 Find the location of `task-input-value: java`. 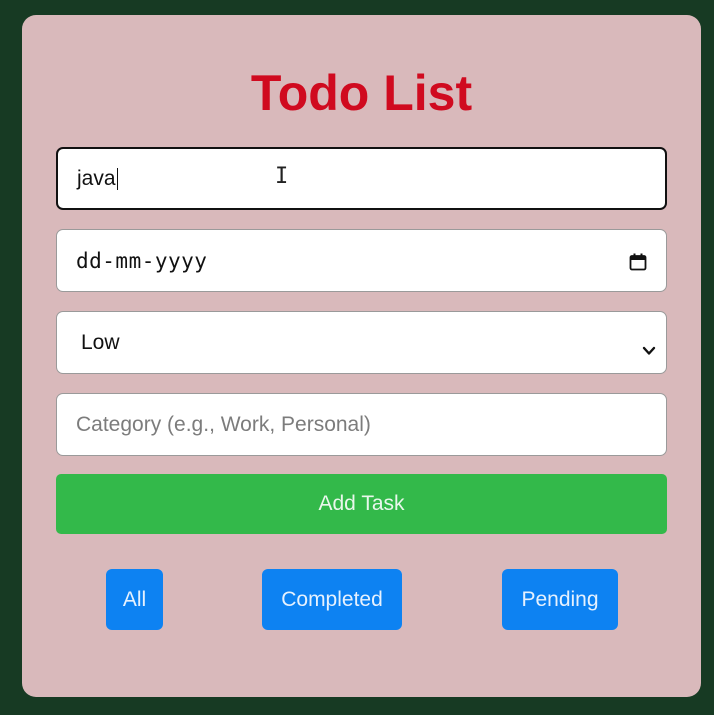

task-input-value: java is located at coordinates (96, 178).